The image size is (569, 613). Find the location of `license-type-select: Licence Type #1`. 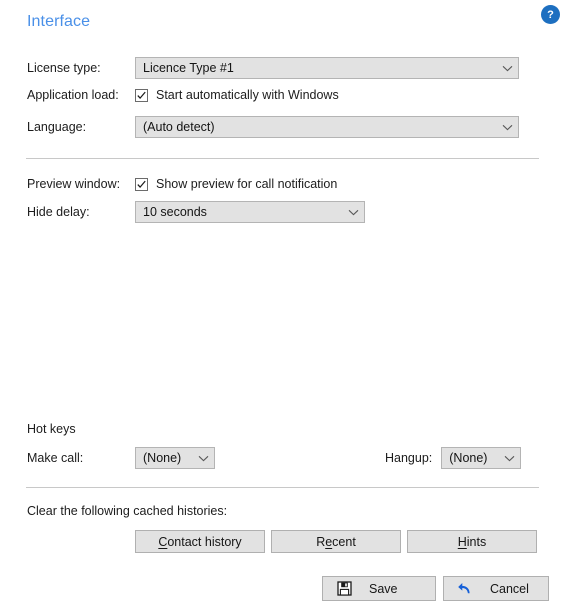

license-type-select: Licence Type #1 is located at coordinates (327, 68).